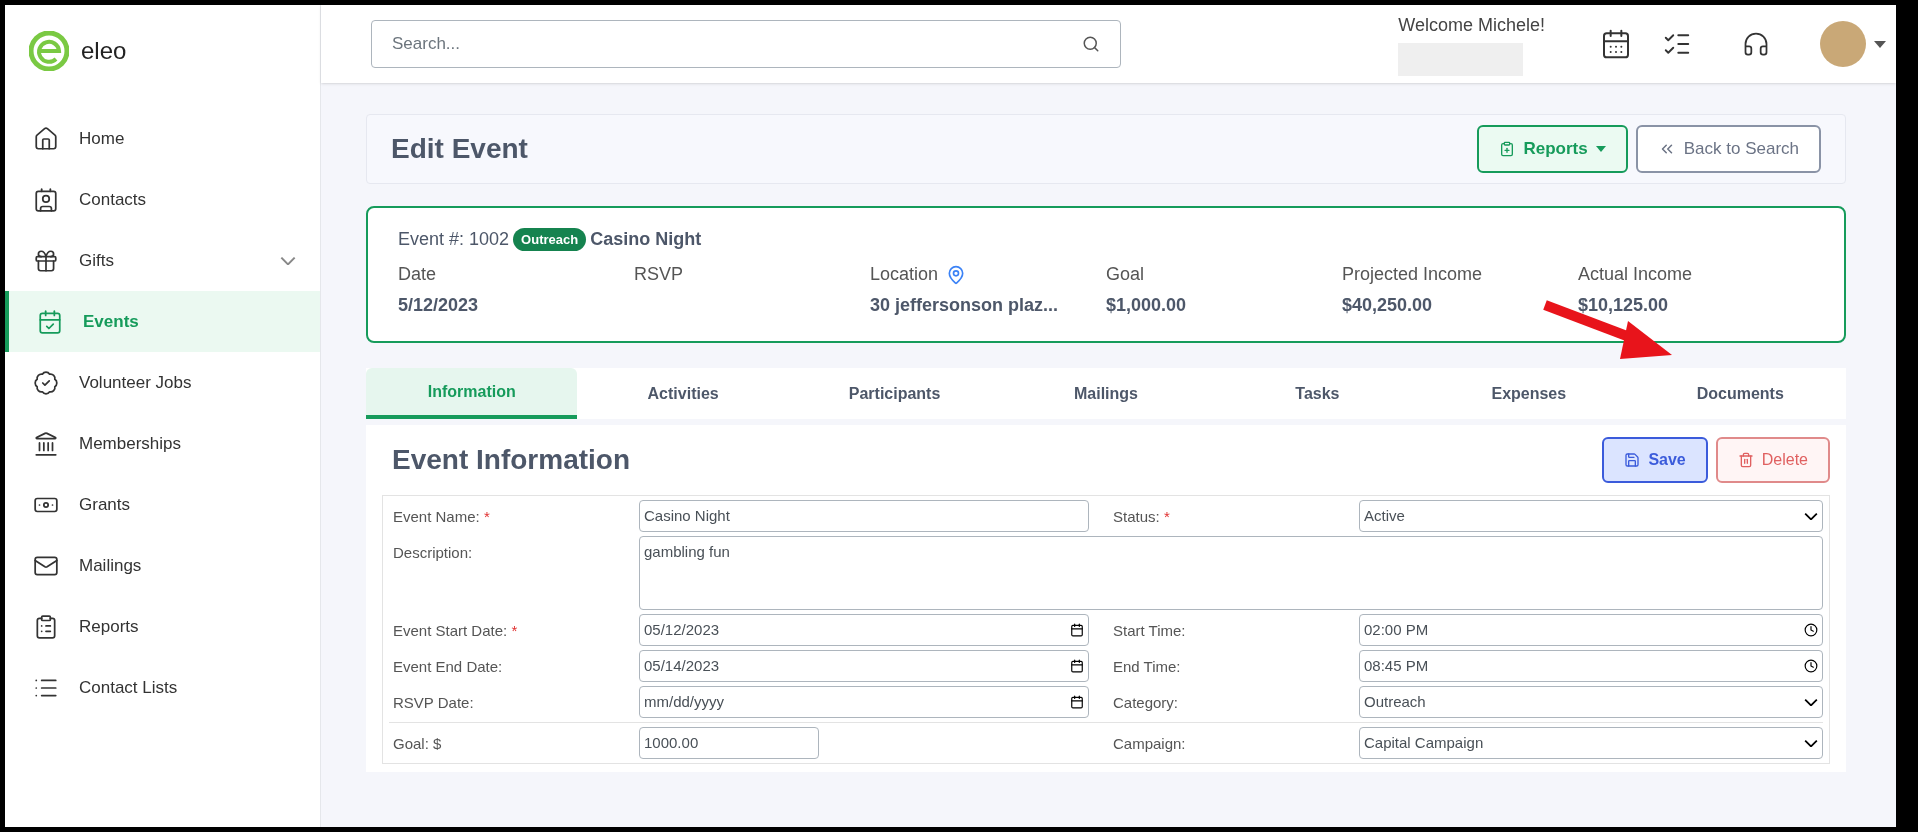 This screenshot has height=832, width=1918. Describe the element at coordinates (683, 393) in the screenshot. I see `tab: Activities` at that location.